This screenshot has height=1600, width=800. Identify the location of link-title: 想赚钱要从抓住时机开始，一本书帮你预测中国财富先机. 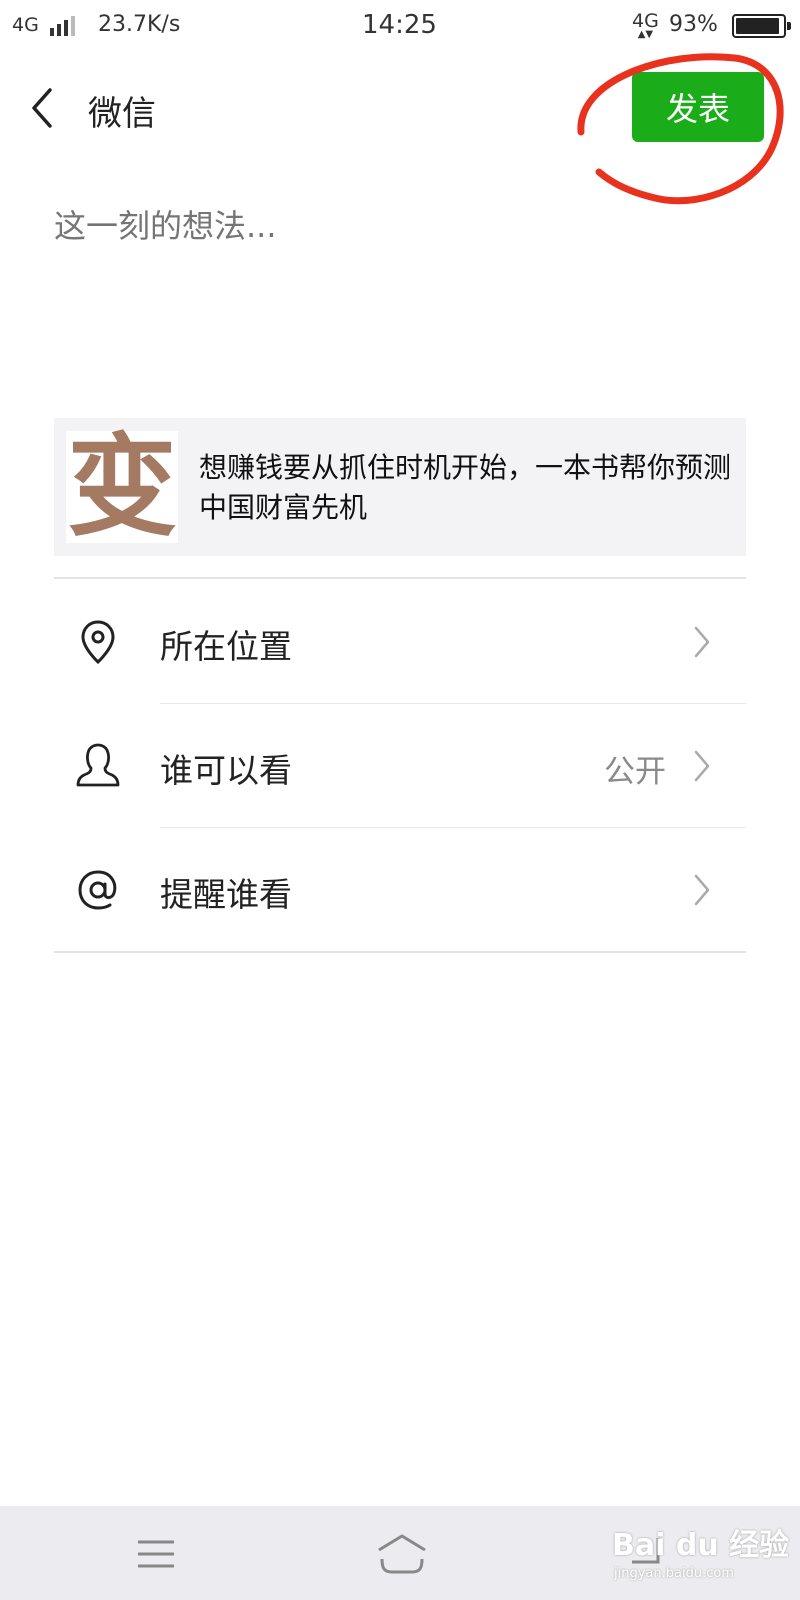
(465, 487).